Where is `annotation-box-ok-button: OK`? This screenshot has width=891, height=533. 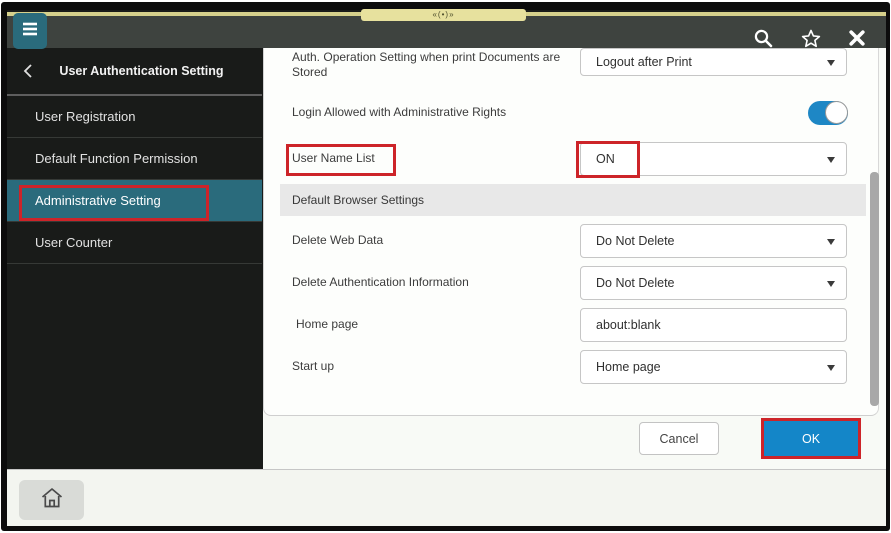 annotation-box-ok-button: OK is located at coordinates (811, 438).